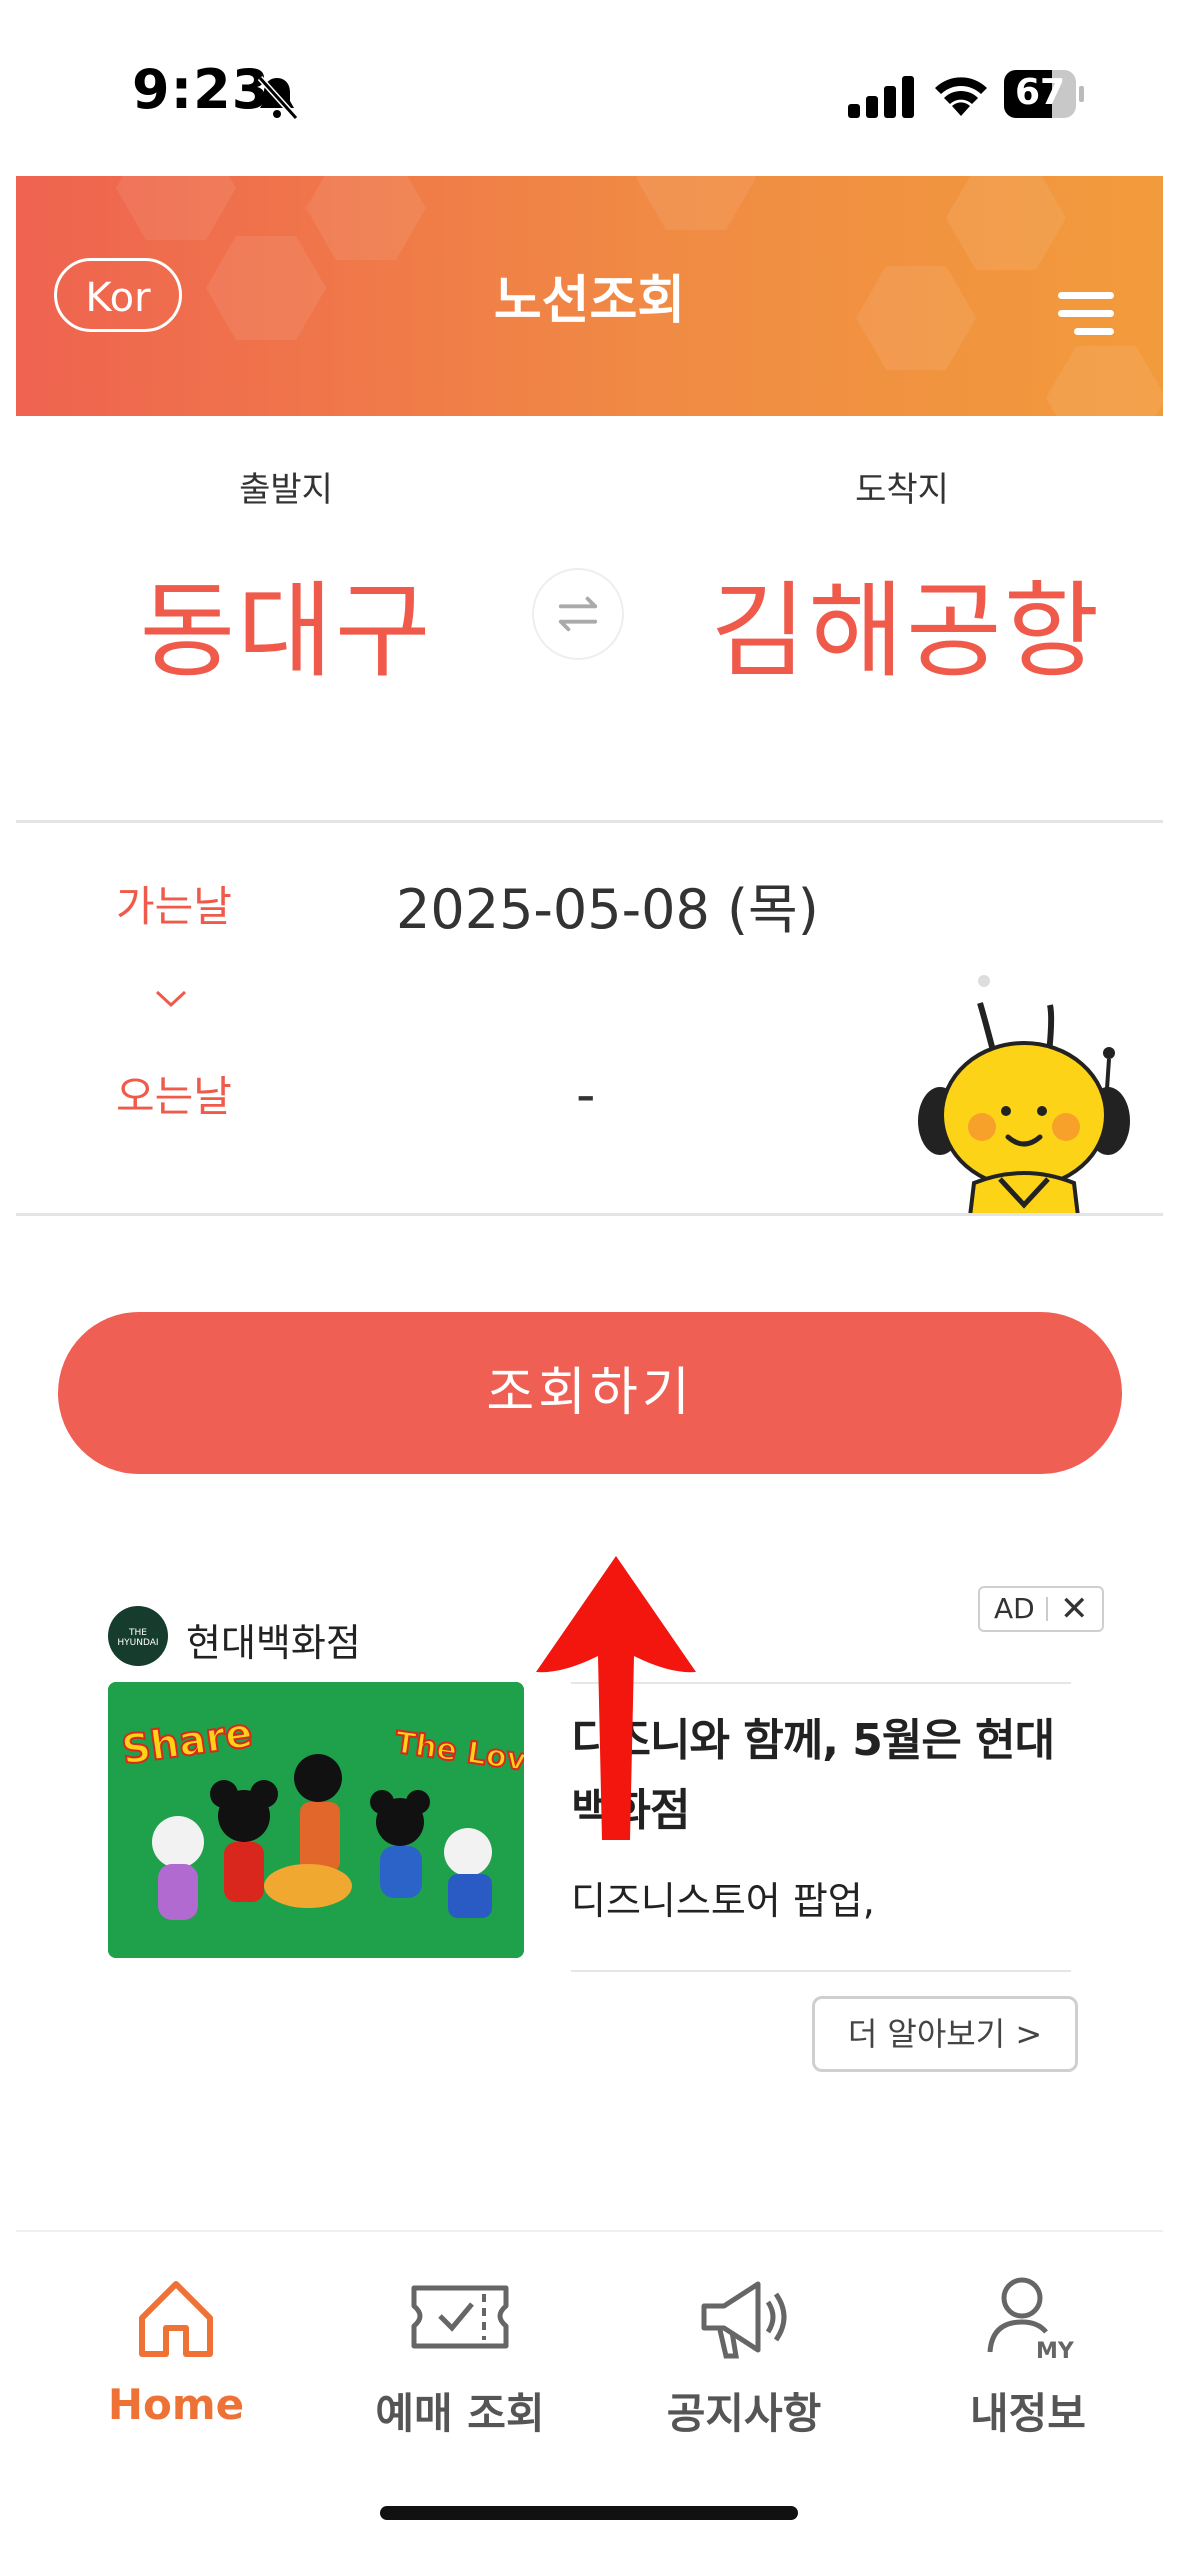 This screenshot has height=2556, width=1179. I want to click on swap-arrows-icon, so click(578, 614).